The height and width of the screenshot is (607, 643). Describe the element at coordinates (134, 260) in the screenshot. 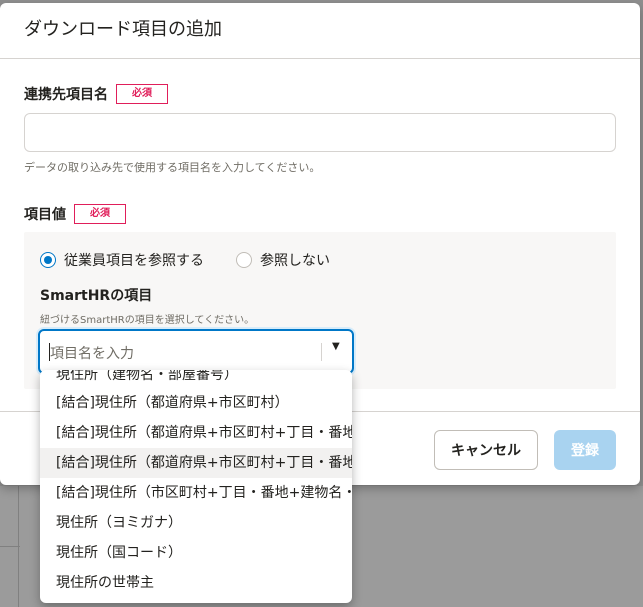

I see `radio-reference-employee-label: 従業員項目を参照する` at that location.